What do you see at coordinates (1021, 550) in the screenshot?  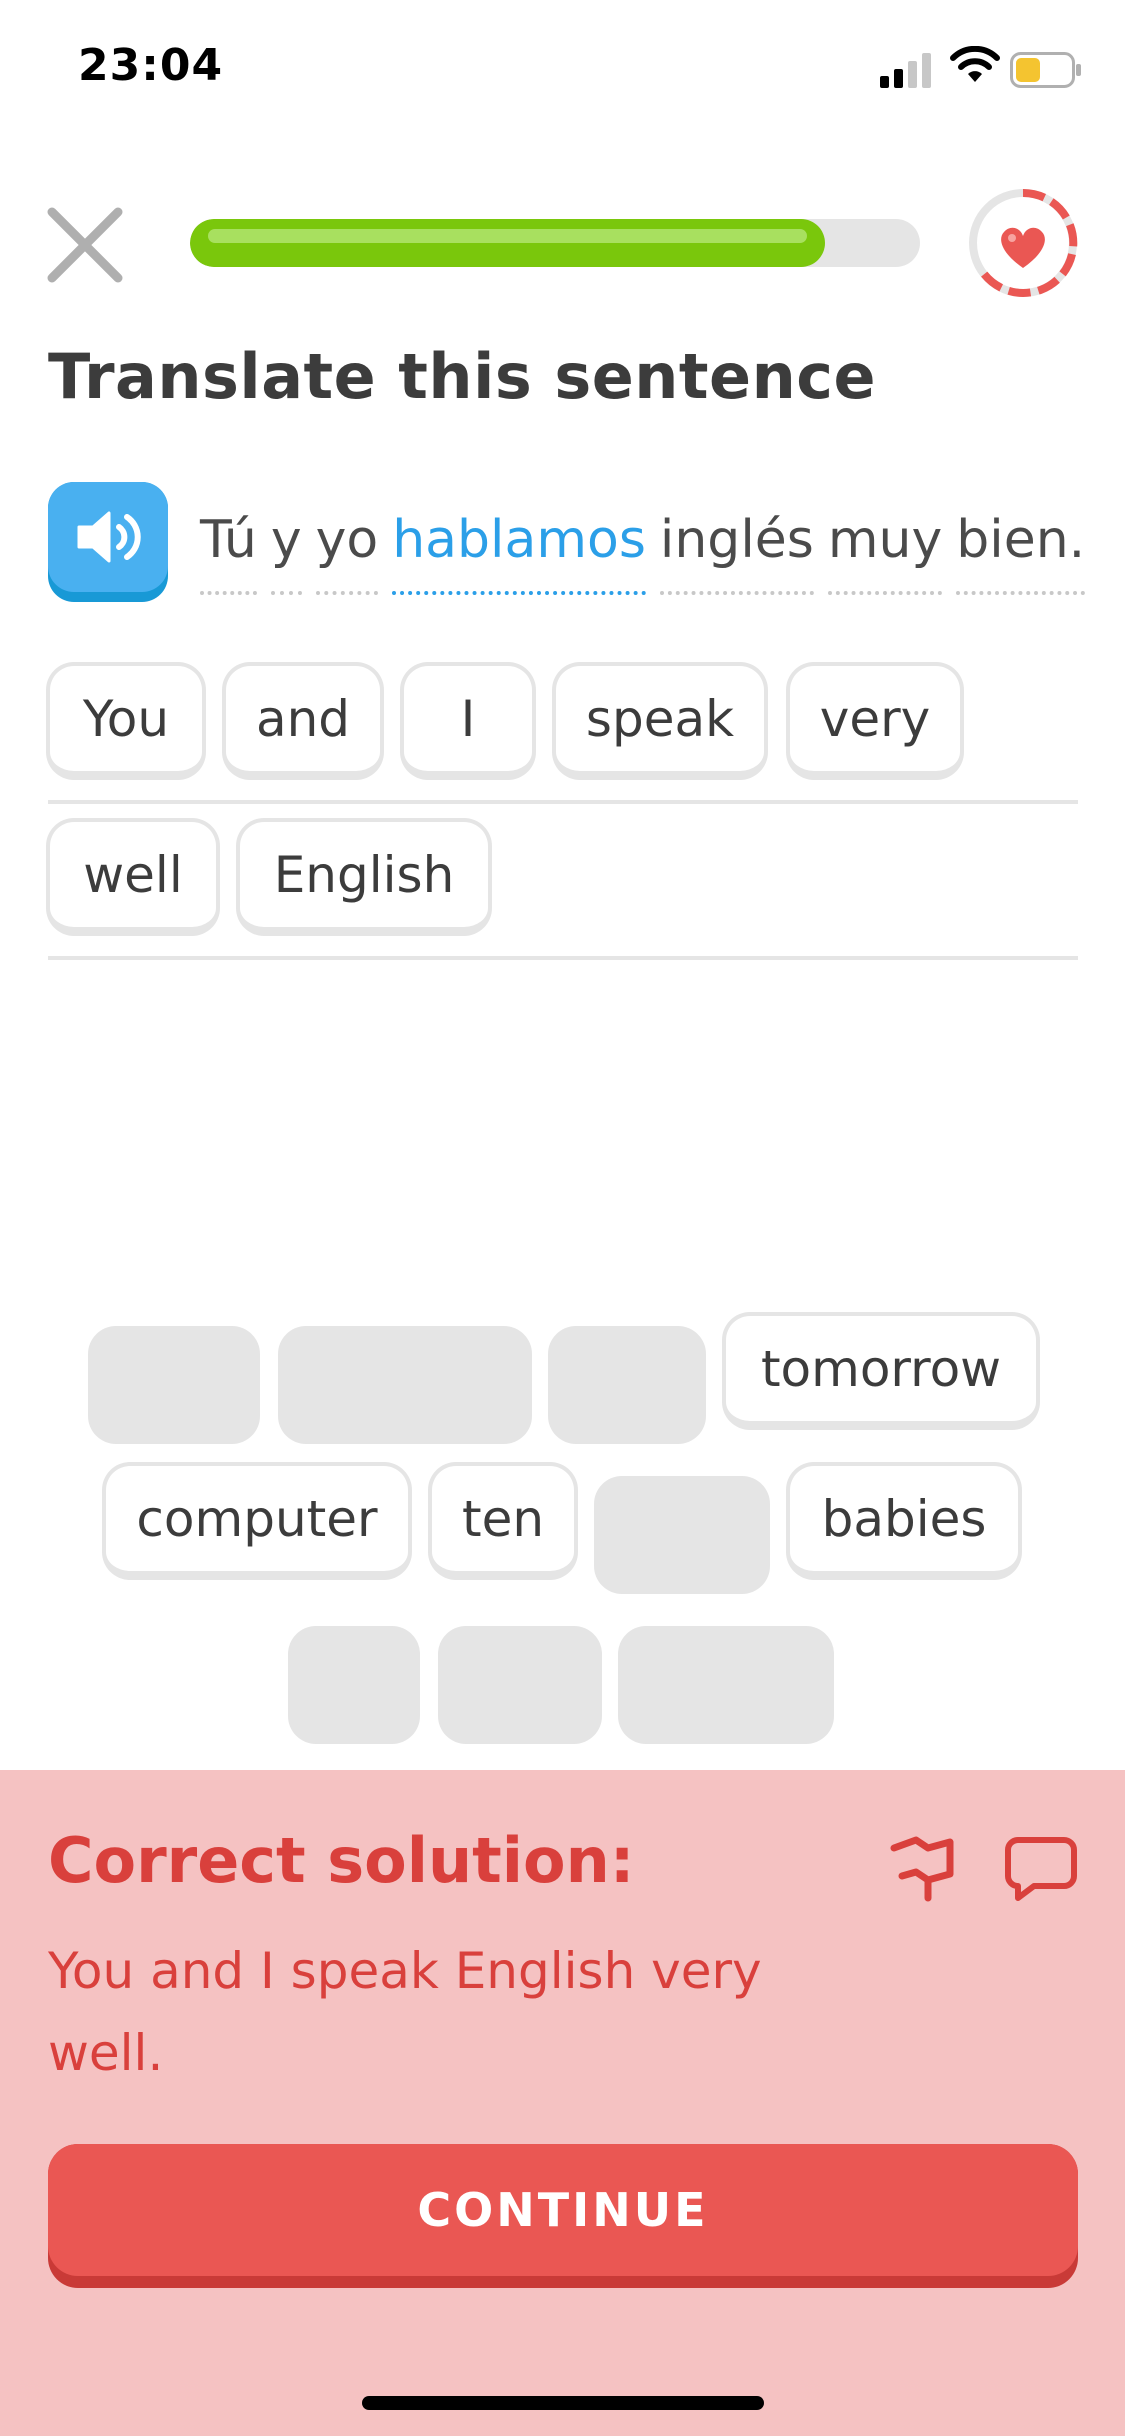 I see `prompt-word: bien.` at bounding box center [1021, 550].